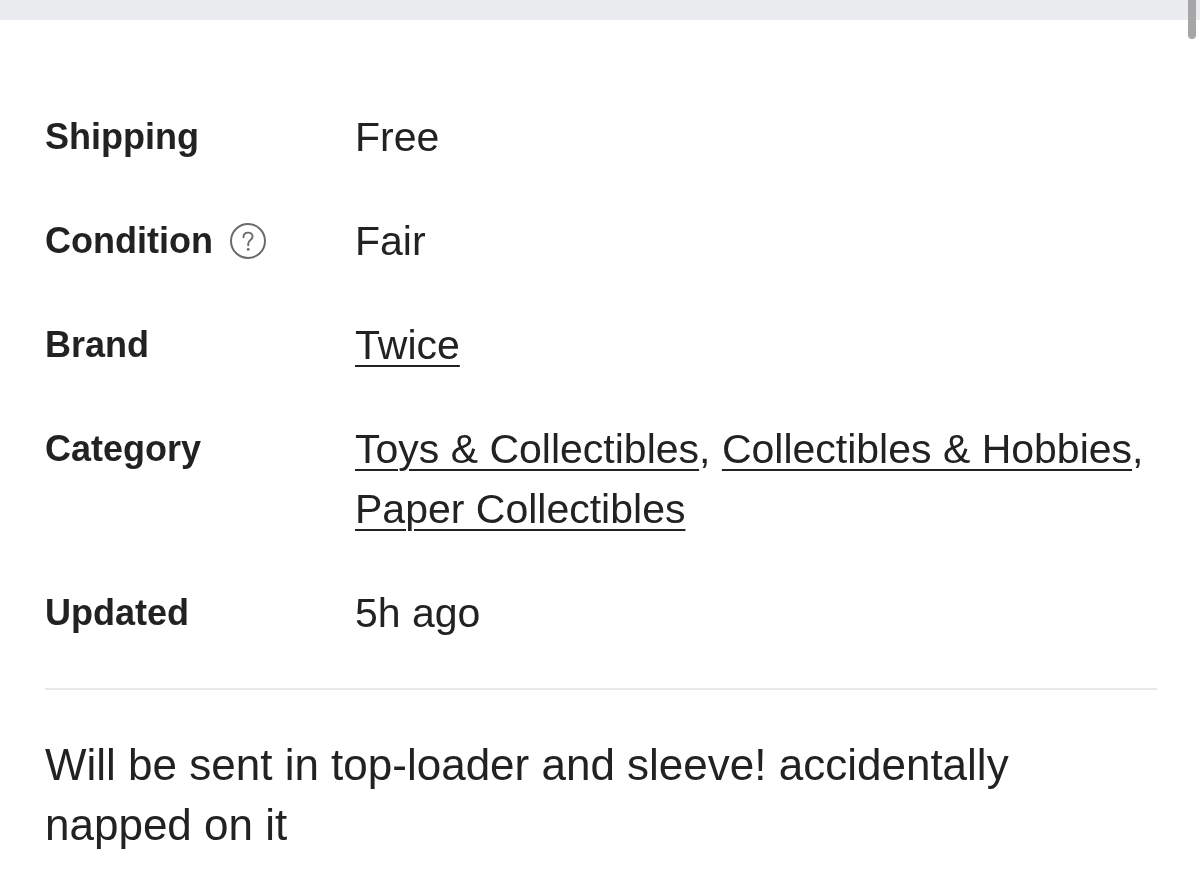 The height and width of the screenshot is (892, 1200). I want to click on detail-label: Condition, so click(129, 241).